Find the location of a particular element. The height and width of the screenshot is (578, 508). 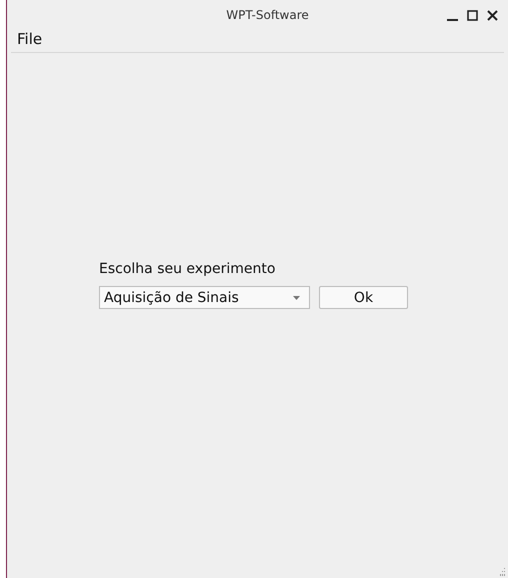

window-title: WPT-Software is located at coordinates (267, 15).